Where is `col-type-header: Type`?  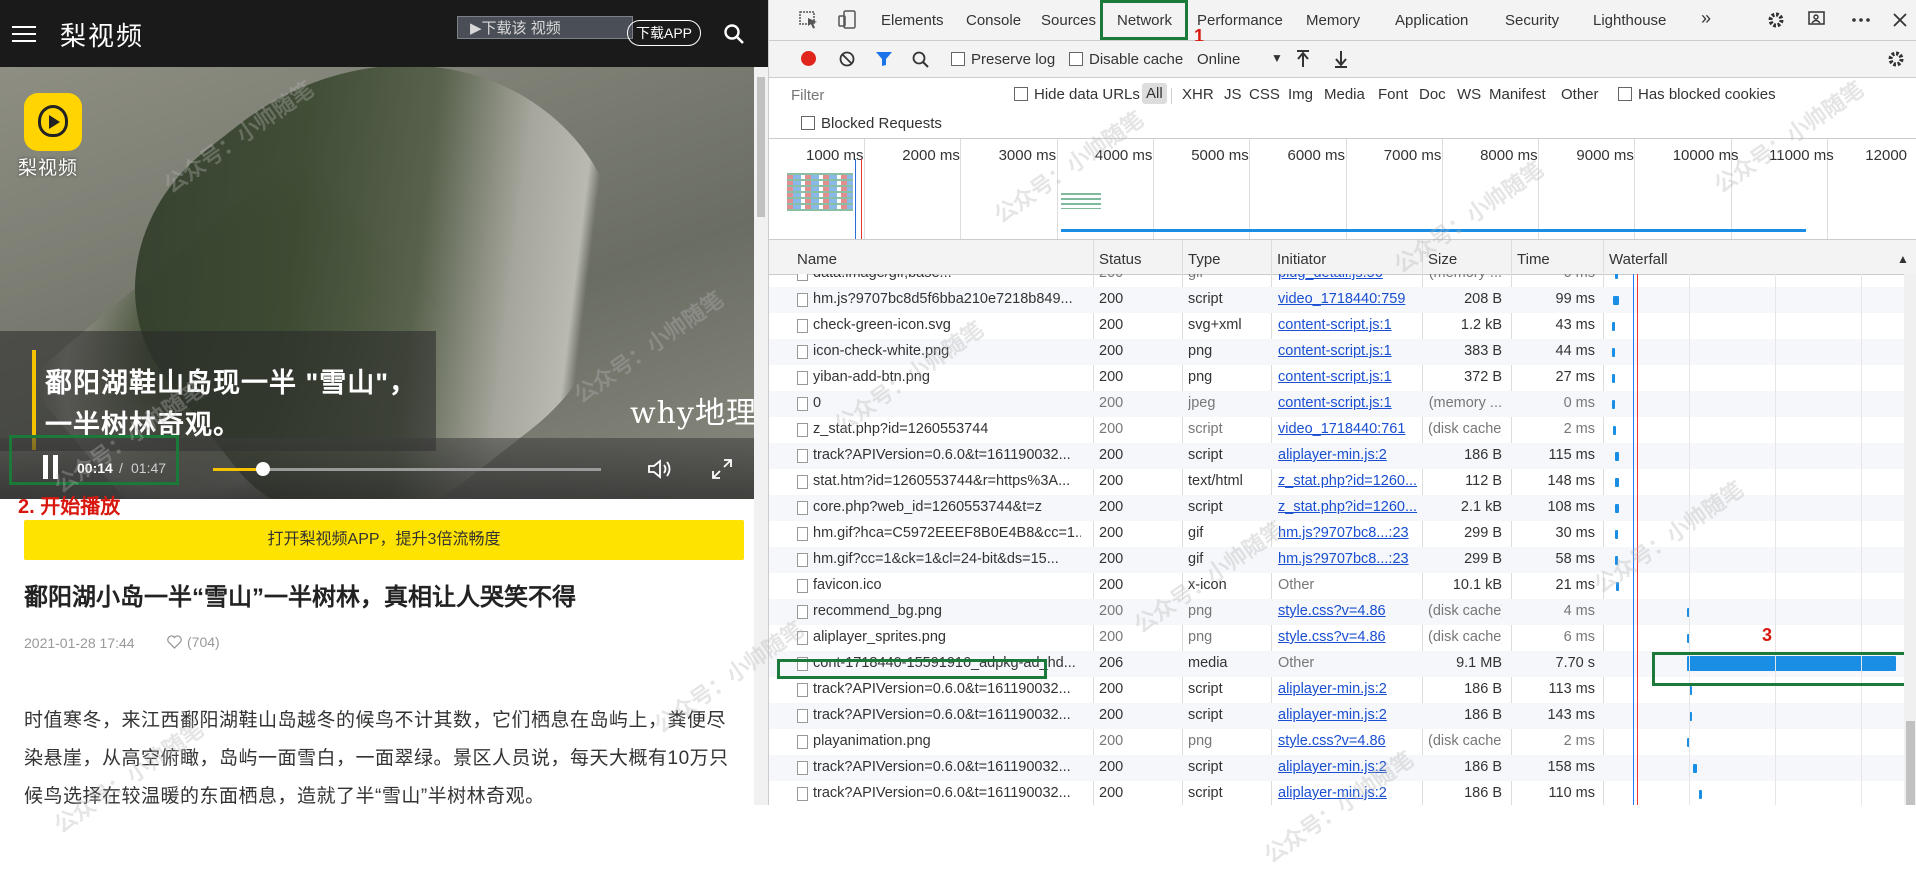 col-type-header: Type is located at coordinates (1204, 259).